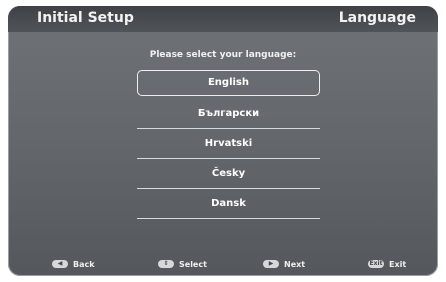 Image resolution: width=446 pixels, height=282 pixels. Describe the element at coordinates (84, 264) in the screenshot. I see `back-label: Back` at that location.